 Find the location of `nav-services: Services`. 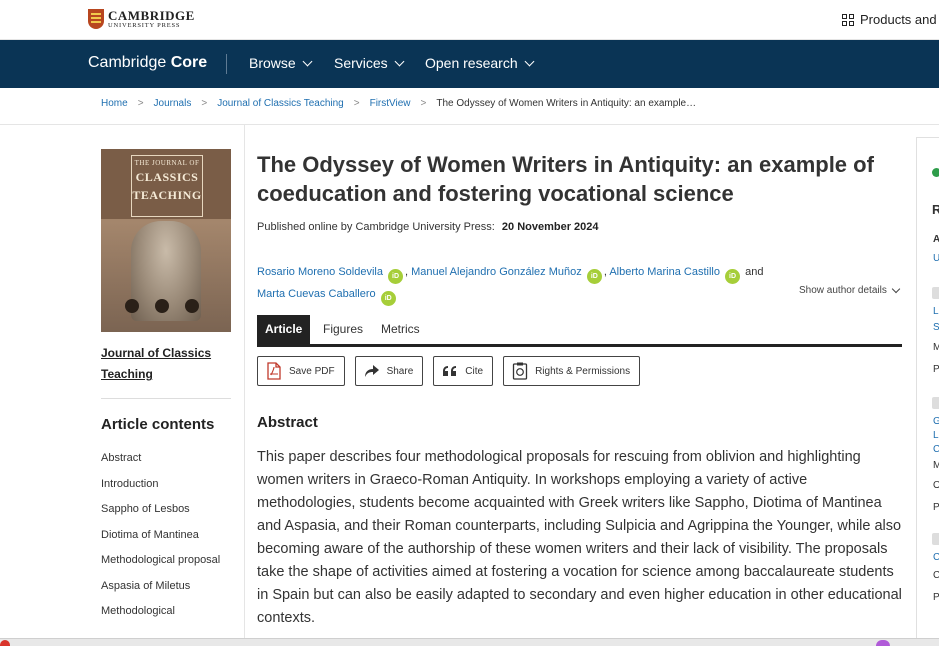

nav-services: Services is located at coordinates (369, 63).